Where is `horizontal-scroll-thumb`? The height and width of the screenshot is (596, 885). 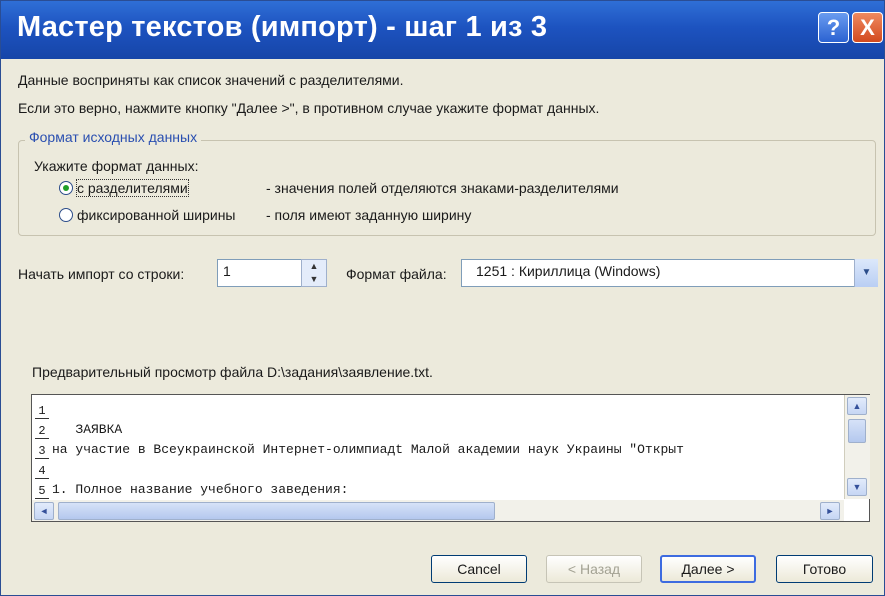
horizontal-scroll-thumb is located at coordinates (276, 511).